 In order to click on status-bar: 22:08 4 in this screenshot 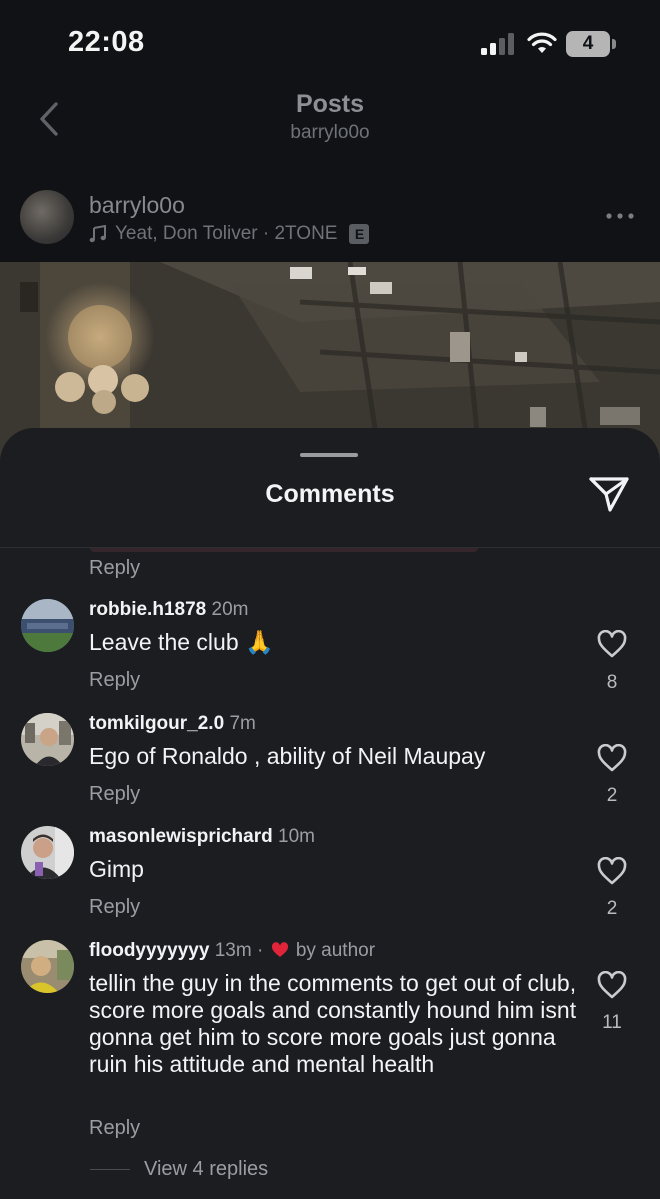, I will do `click(330, 44)`.